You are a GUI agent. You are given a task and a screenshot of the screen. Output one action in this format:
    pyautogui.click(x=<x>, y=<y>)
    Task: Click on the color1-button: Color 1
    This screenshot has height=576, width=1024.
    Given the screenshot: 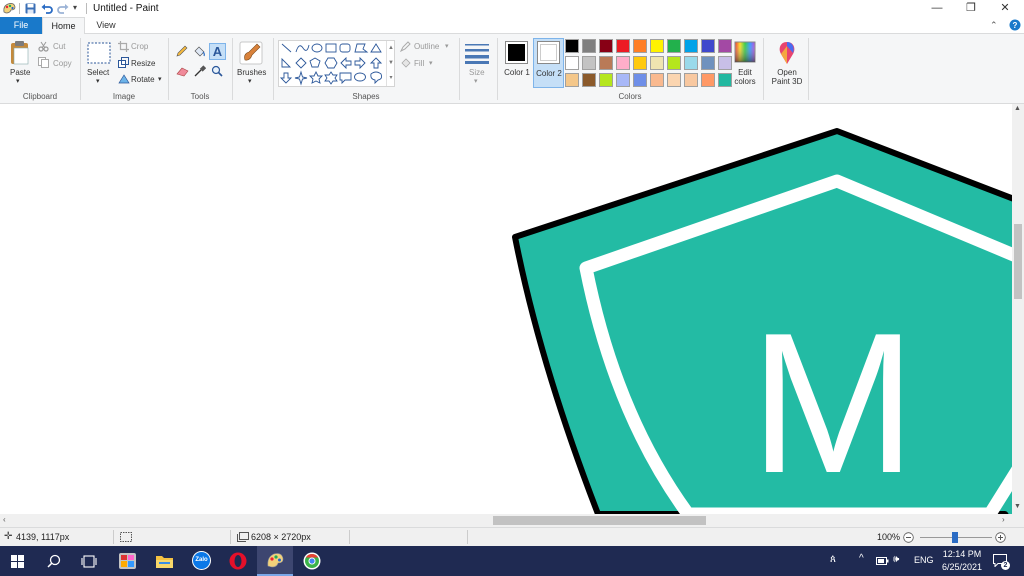 What is the action you would take?
    pyautogui.click(x=516, y=63)
    